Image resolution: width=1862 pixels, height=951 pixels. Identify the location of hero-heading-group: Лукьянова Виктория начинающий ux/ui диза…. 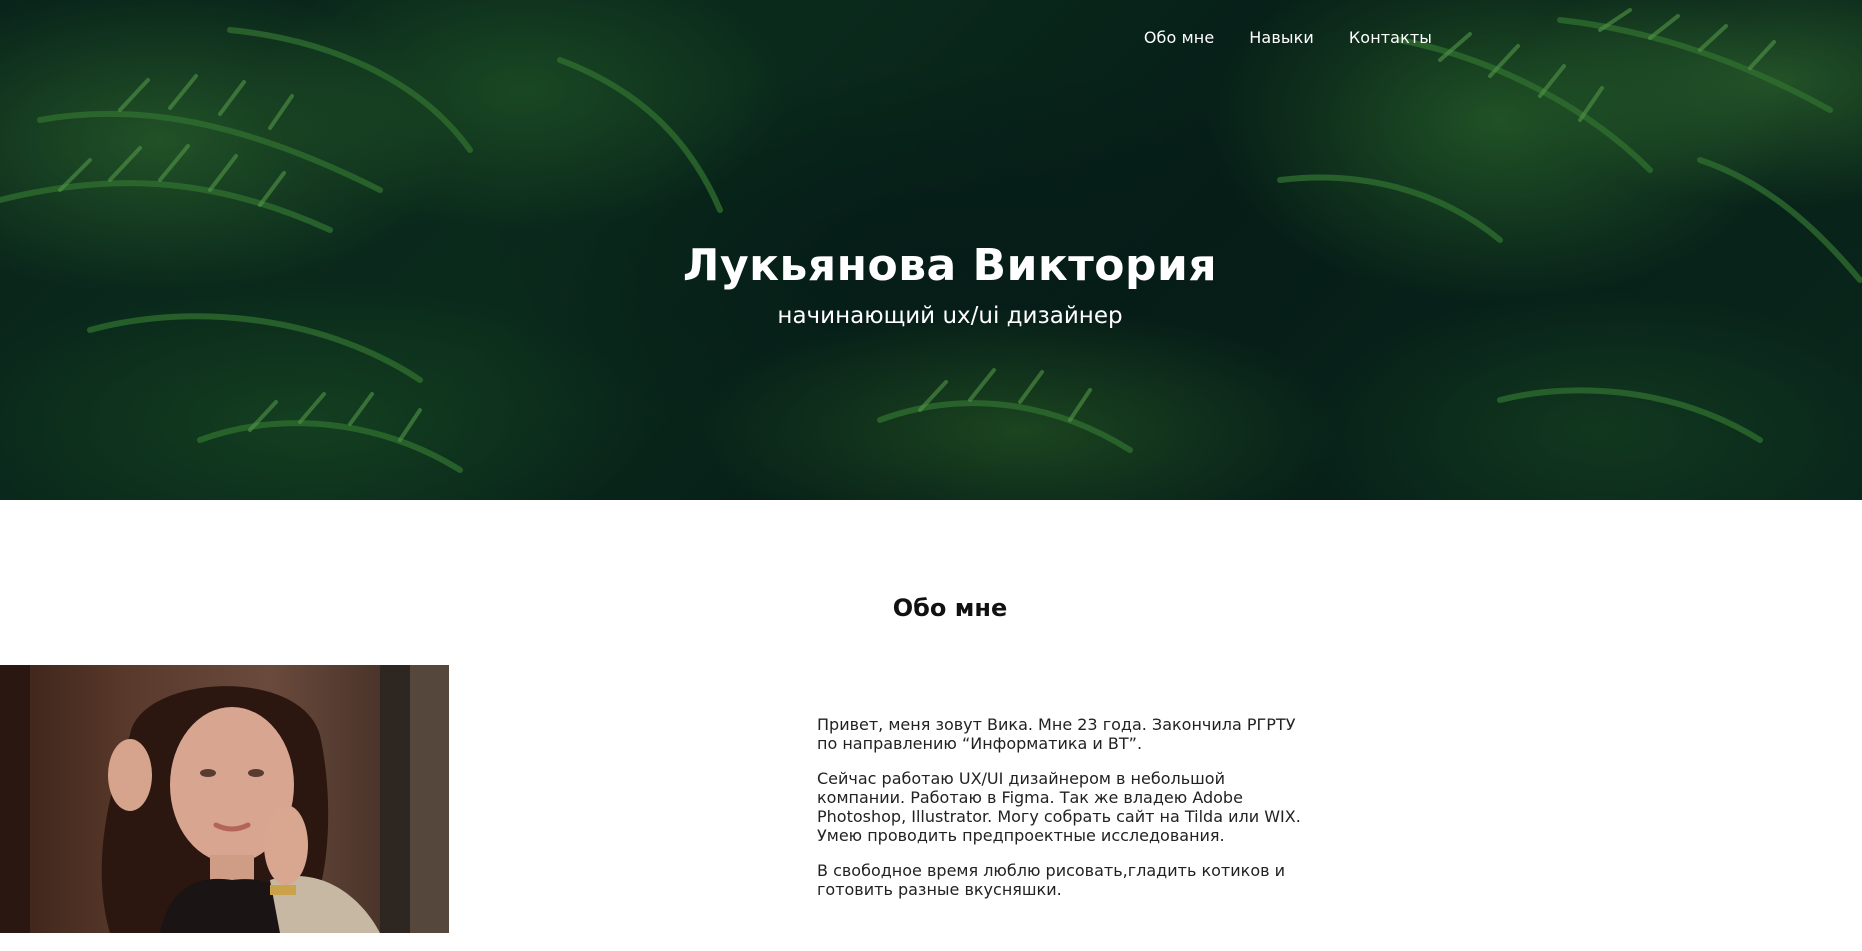
(931, 284).